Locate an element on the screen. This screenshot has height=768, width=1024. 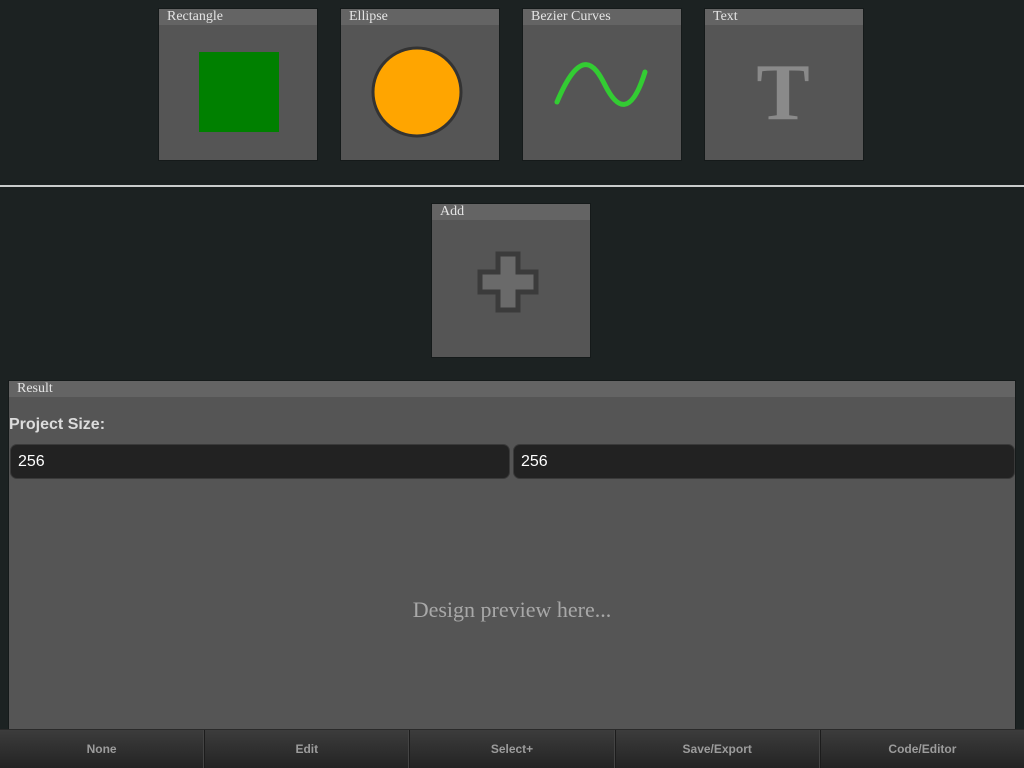
rectangle-tool-preview is located at coordinates (238, 92).